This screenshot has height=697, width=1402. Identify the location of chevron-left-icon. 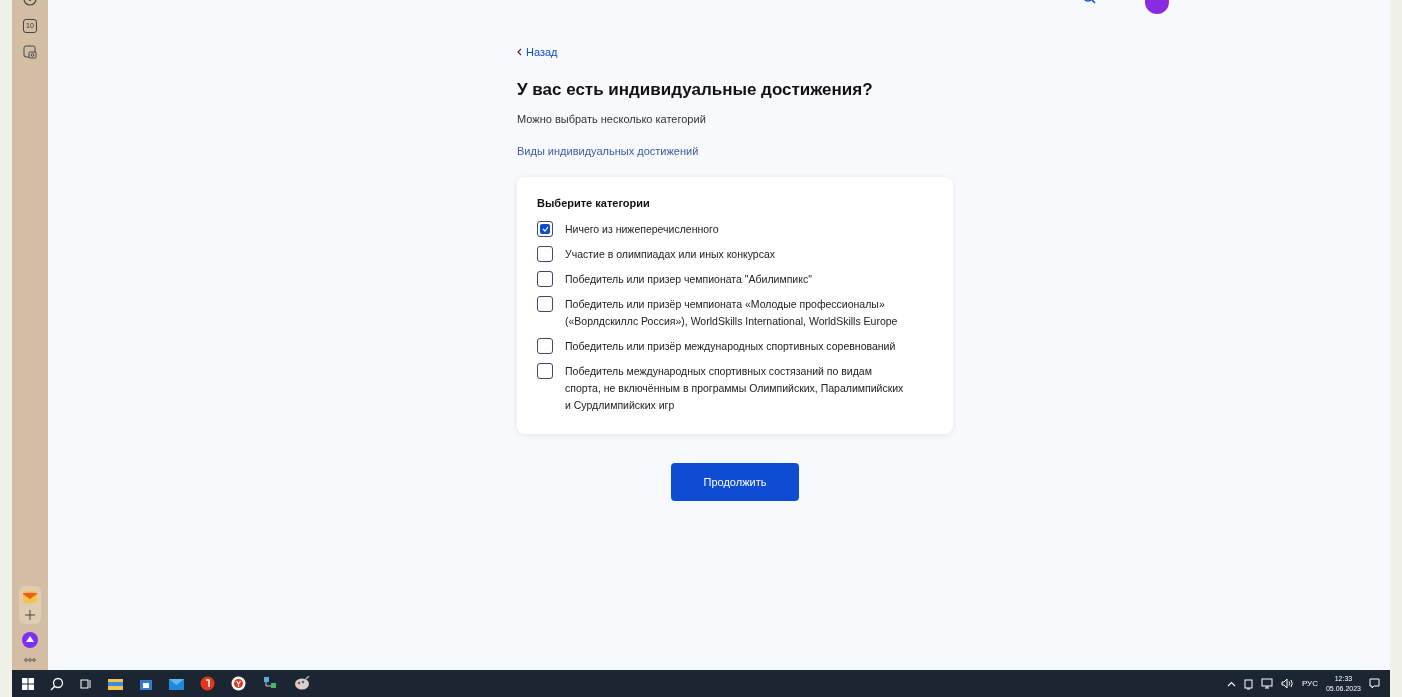
(519, 52).